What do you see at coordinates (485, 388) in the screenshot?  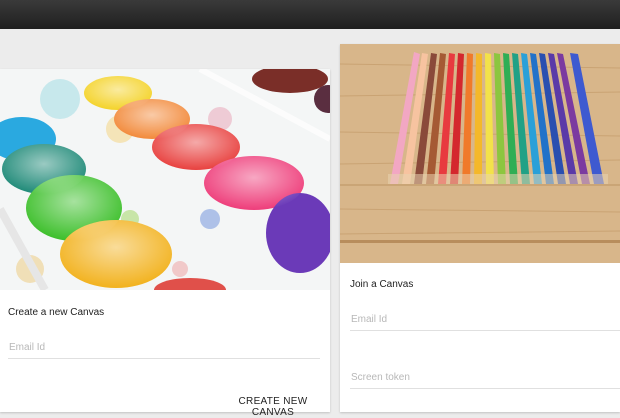 I see `screen-token-underline` at bounding box center [485, 388].